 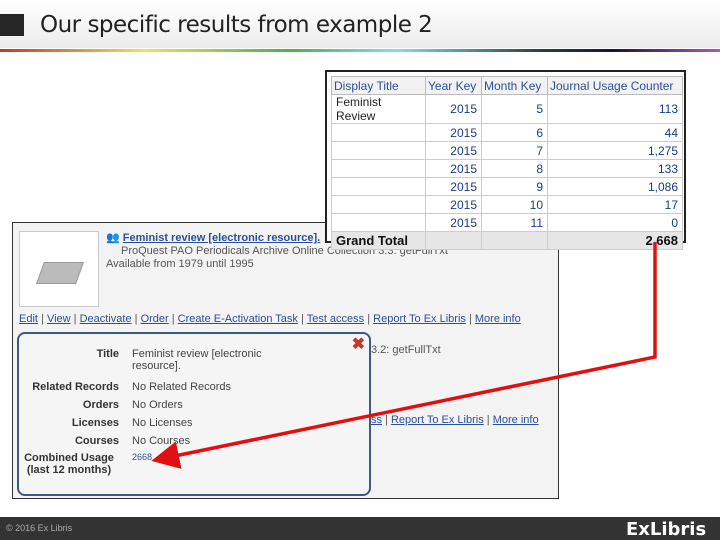 I want to click on footer: © 2016 Ex Libris ExLibris, so click(x=360, y=528).